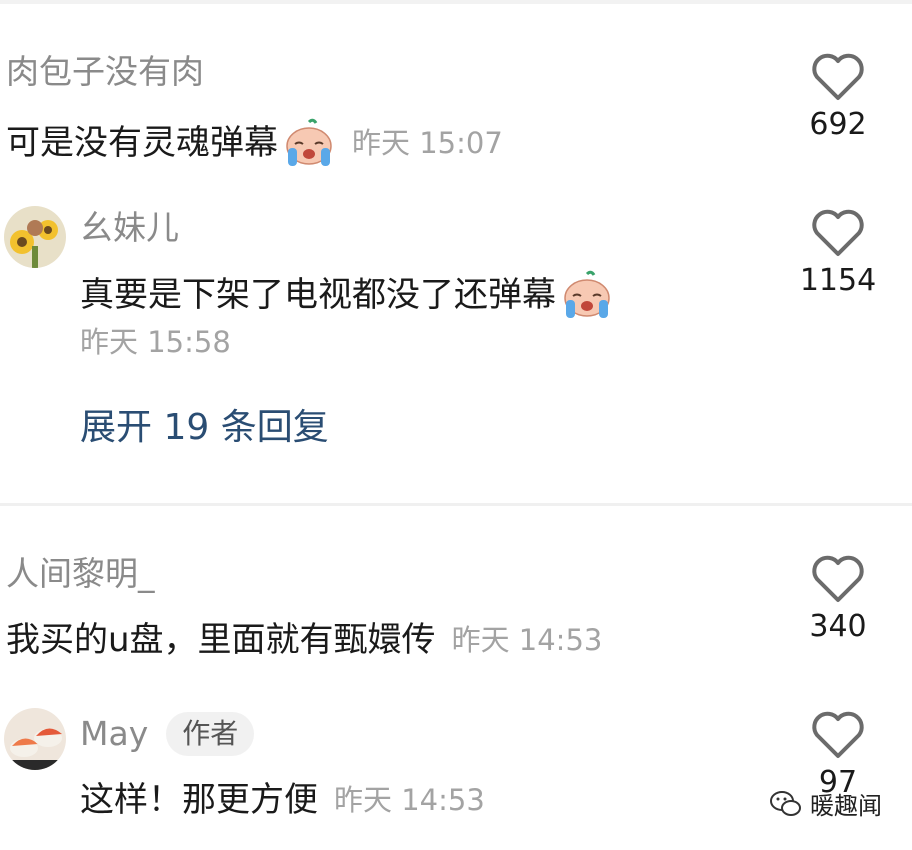  I want to click on like-button: 340, so click(838, 599).